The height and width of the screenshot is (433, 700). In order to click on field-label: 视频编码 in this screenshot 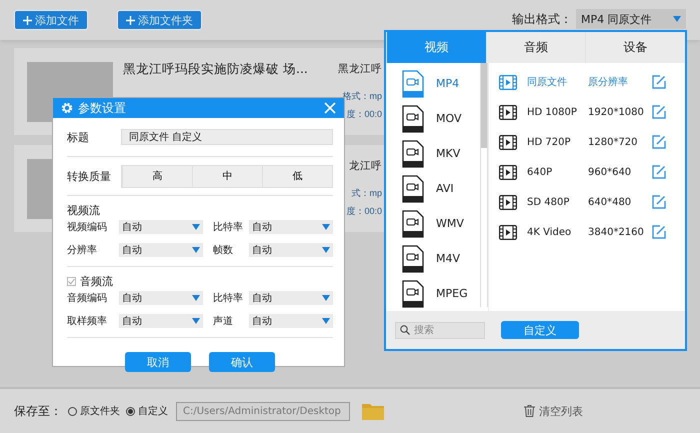, I will do `click(87, 227)`.